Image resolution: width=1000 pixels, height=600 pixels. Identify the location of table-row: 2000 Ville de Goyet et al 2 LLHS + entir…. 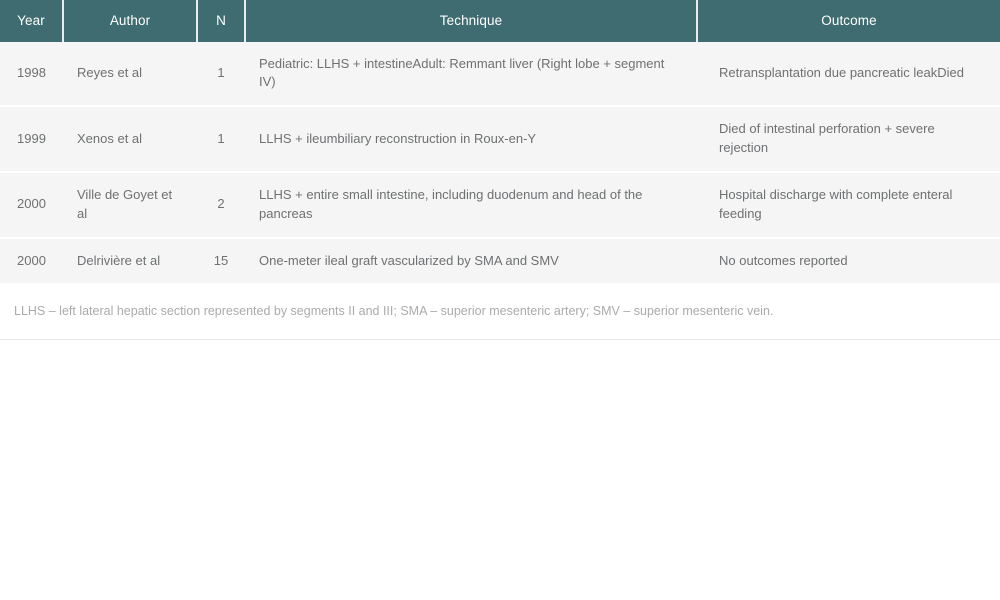
(500, 204).